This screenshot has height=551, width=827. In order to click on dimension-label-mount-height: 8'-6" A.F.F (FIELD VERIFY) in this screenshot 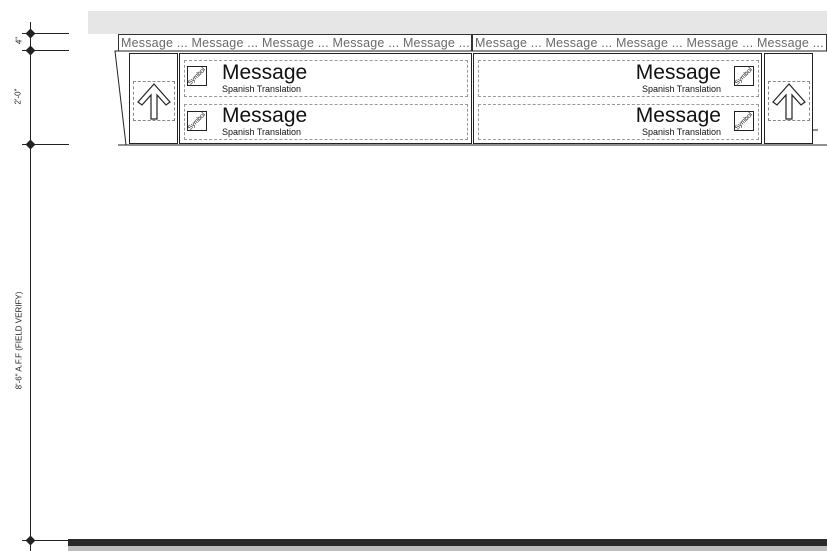, I will do `click(19, 340)`.